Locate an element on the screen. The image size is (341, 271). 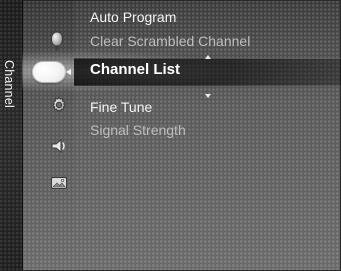
selected-indicator-arrow is located at coordinates (68, 72).